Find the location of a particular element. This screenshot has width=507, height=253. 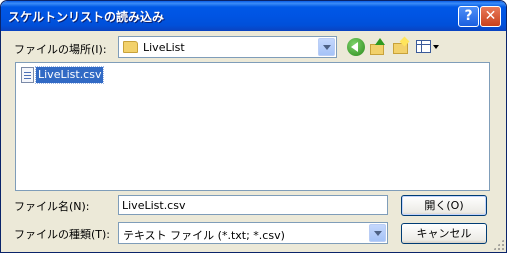

new-folder-icon is located at coordinates (401, 46).